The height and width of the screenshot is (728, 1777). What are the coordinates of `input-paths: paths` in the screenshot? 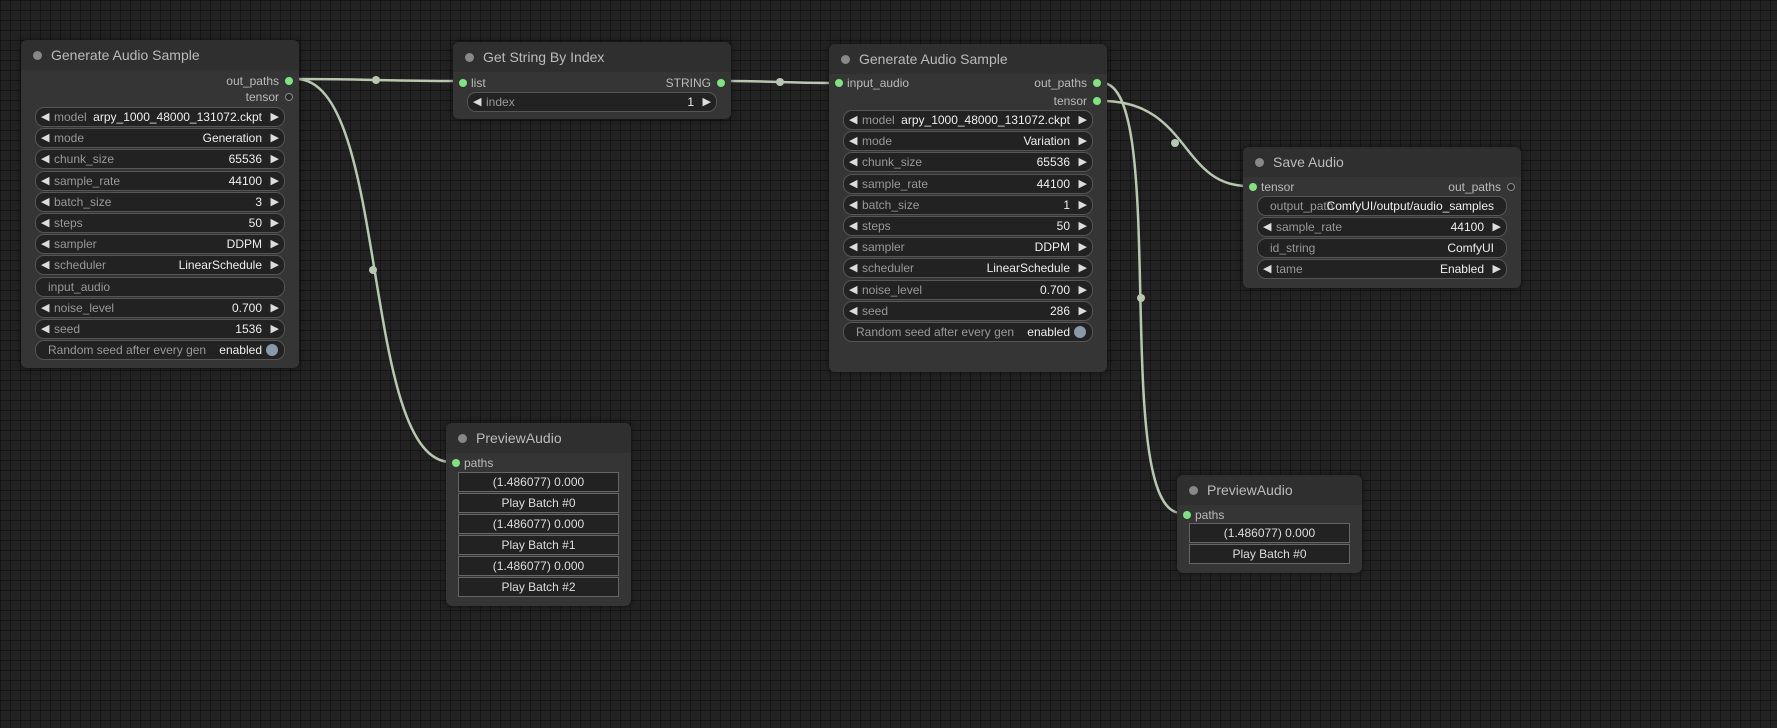 It's located at (1269, 515).